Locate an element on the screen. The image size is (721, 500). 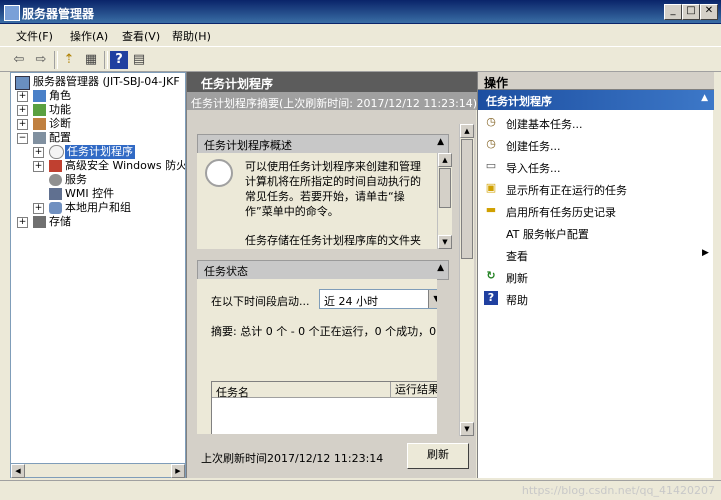
action-show-running-tasks: ▣ 显示所有正在运行的任务 is located at coordinates (596, 188).